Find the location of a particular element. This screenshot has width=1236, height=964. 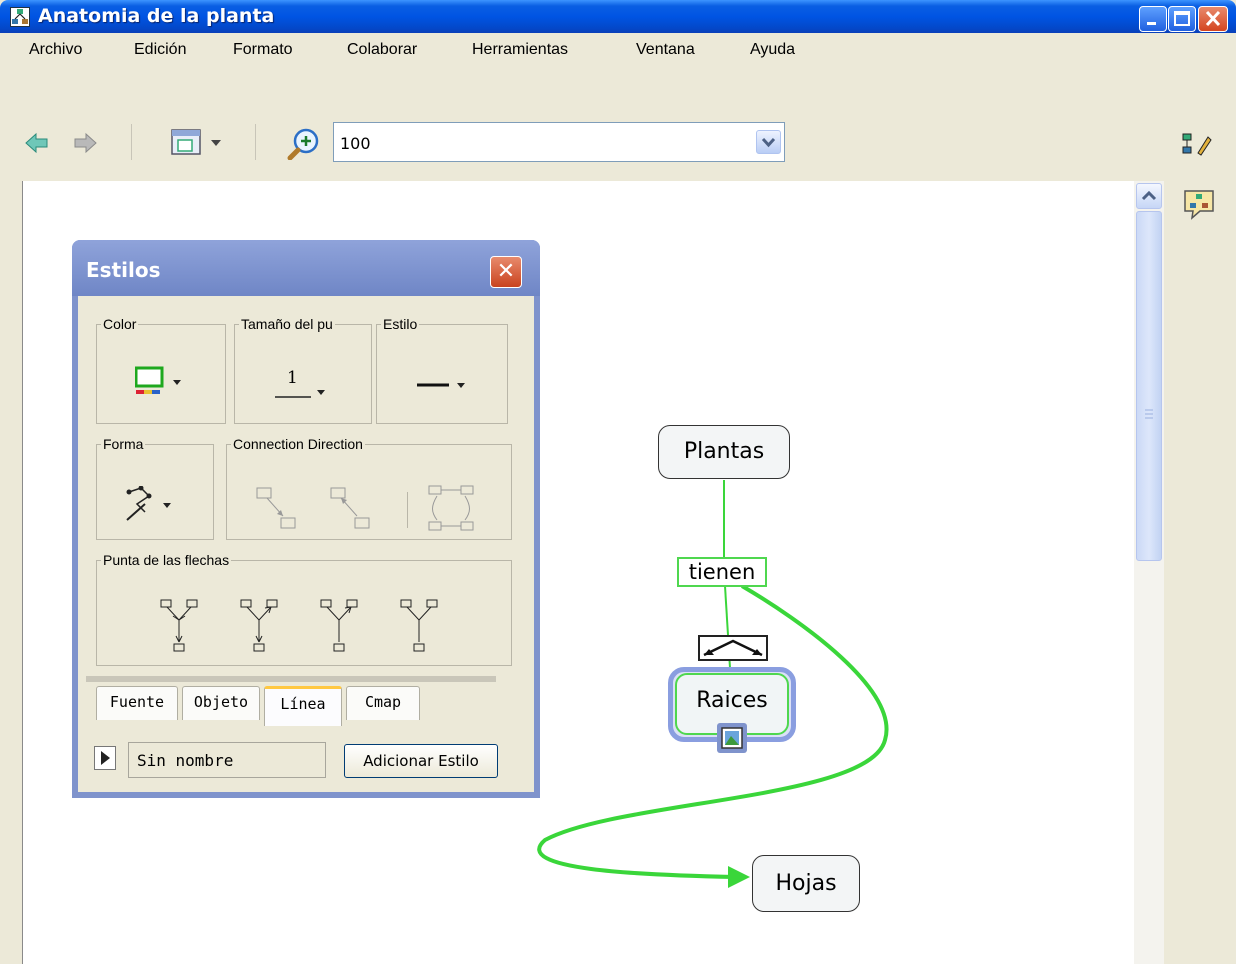

right-sidebar is located at coordinates (1200, 548).